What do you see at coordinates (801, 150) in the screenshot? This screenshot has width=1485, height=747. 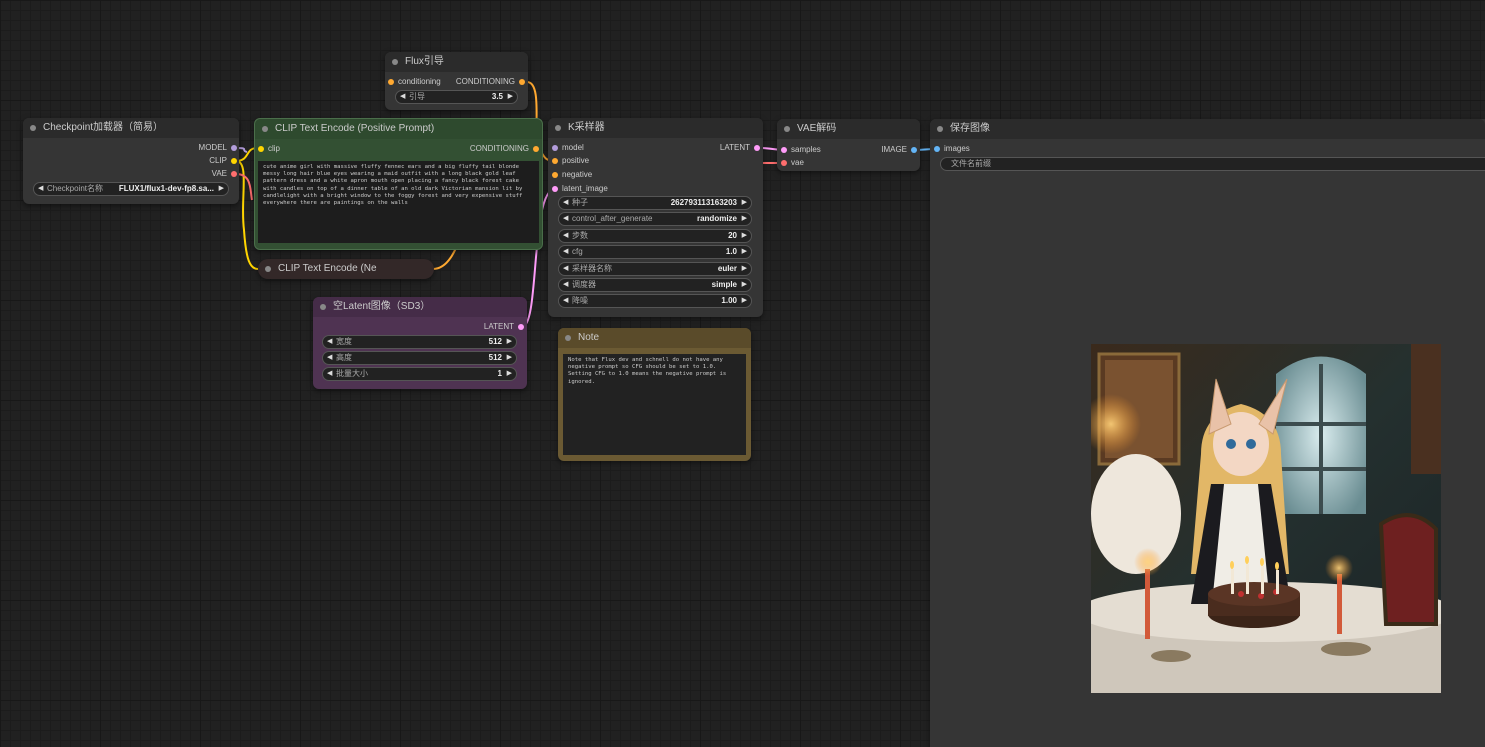 I see `input-slot-samples: samples` at bounding box center [801, 150].